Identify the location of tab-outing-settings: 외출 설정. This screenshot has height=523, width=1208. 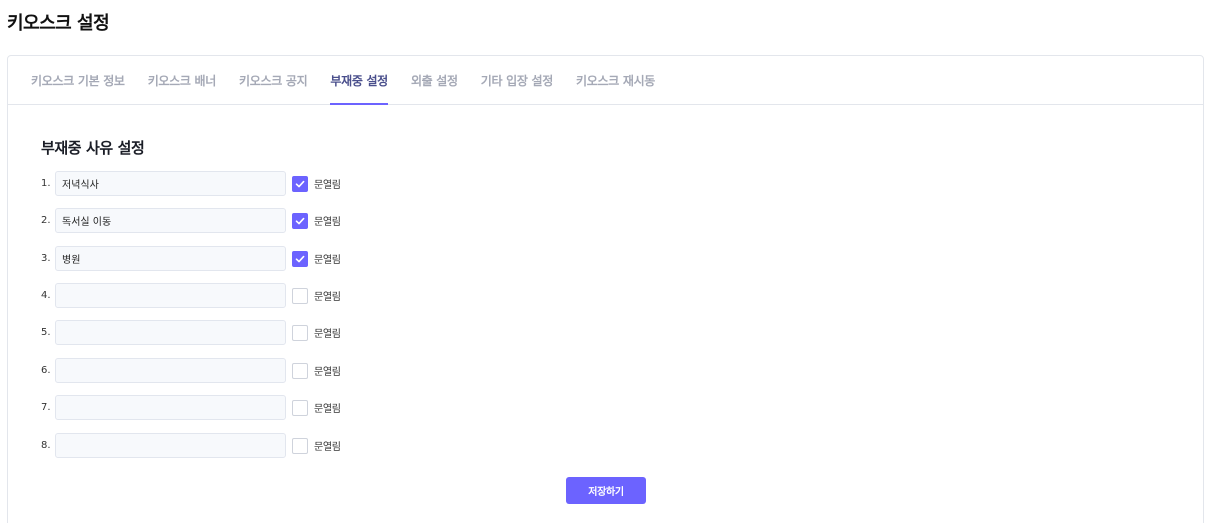
(434, 80).